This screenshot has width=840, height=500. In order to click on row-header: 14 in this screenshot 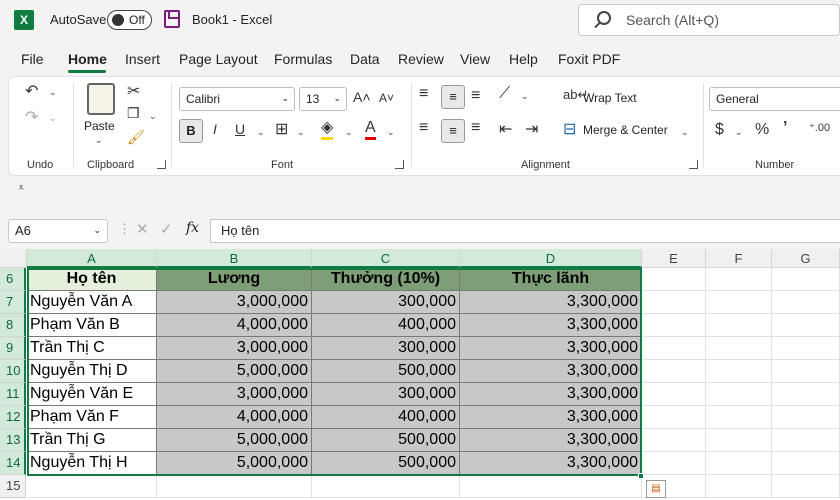, I will do `click(13, 463)`.